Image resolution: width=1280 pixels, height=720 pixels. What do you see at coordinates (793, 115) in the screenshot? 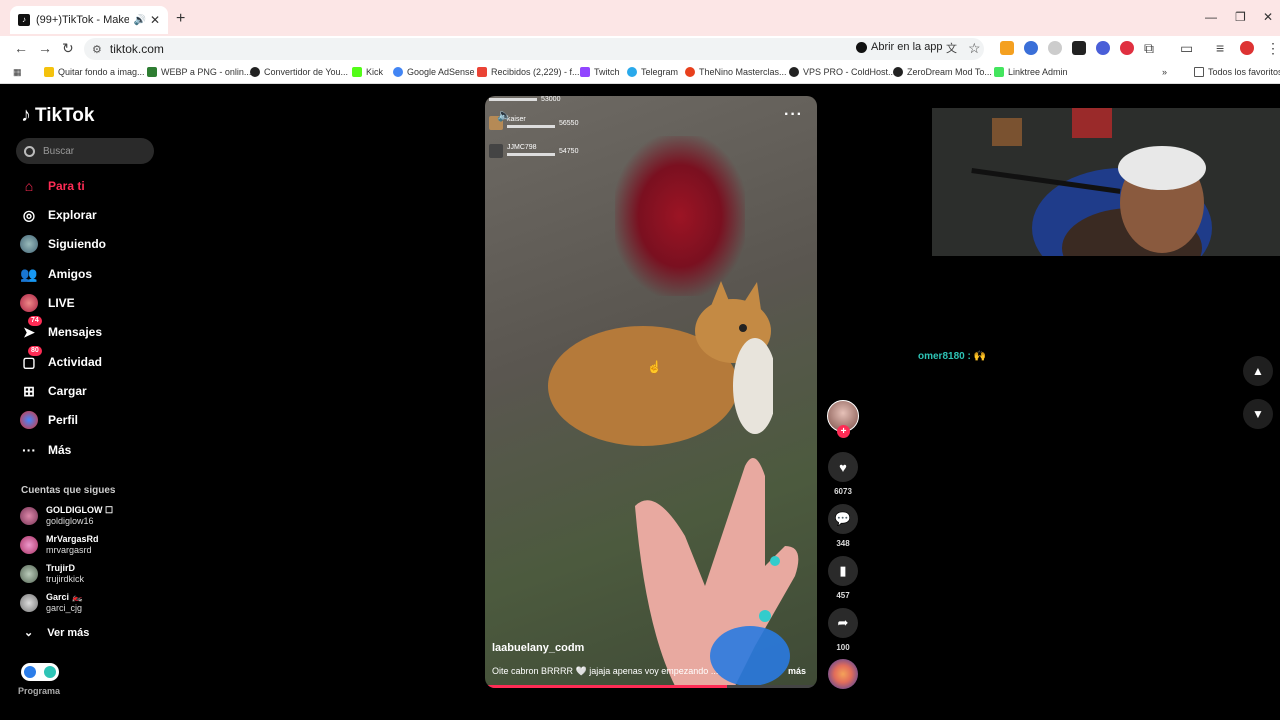
I see `video-options-icon: ···` at bounding box center [793, 115].